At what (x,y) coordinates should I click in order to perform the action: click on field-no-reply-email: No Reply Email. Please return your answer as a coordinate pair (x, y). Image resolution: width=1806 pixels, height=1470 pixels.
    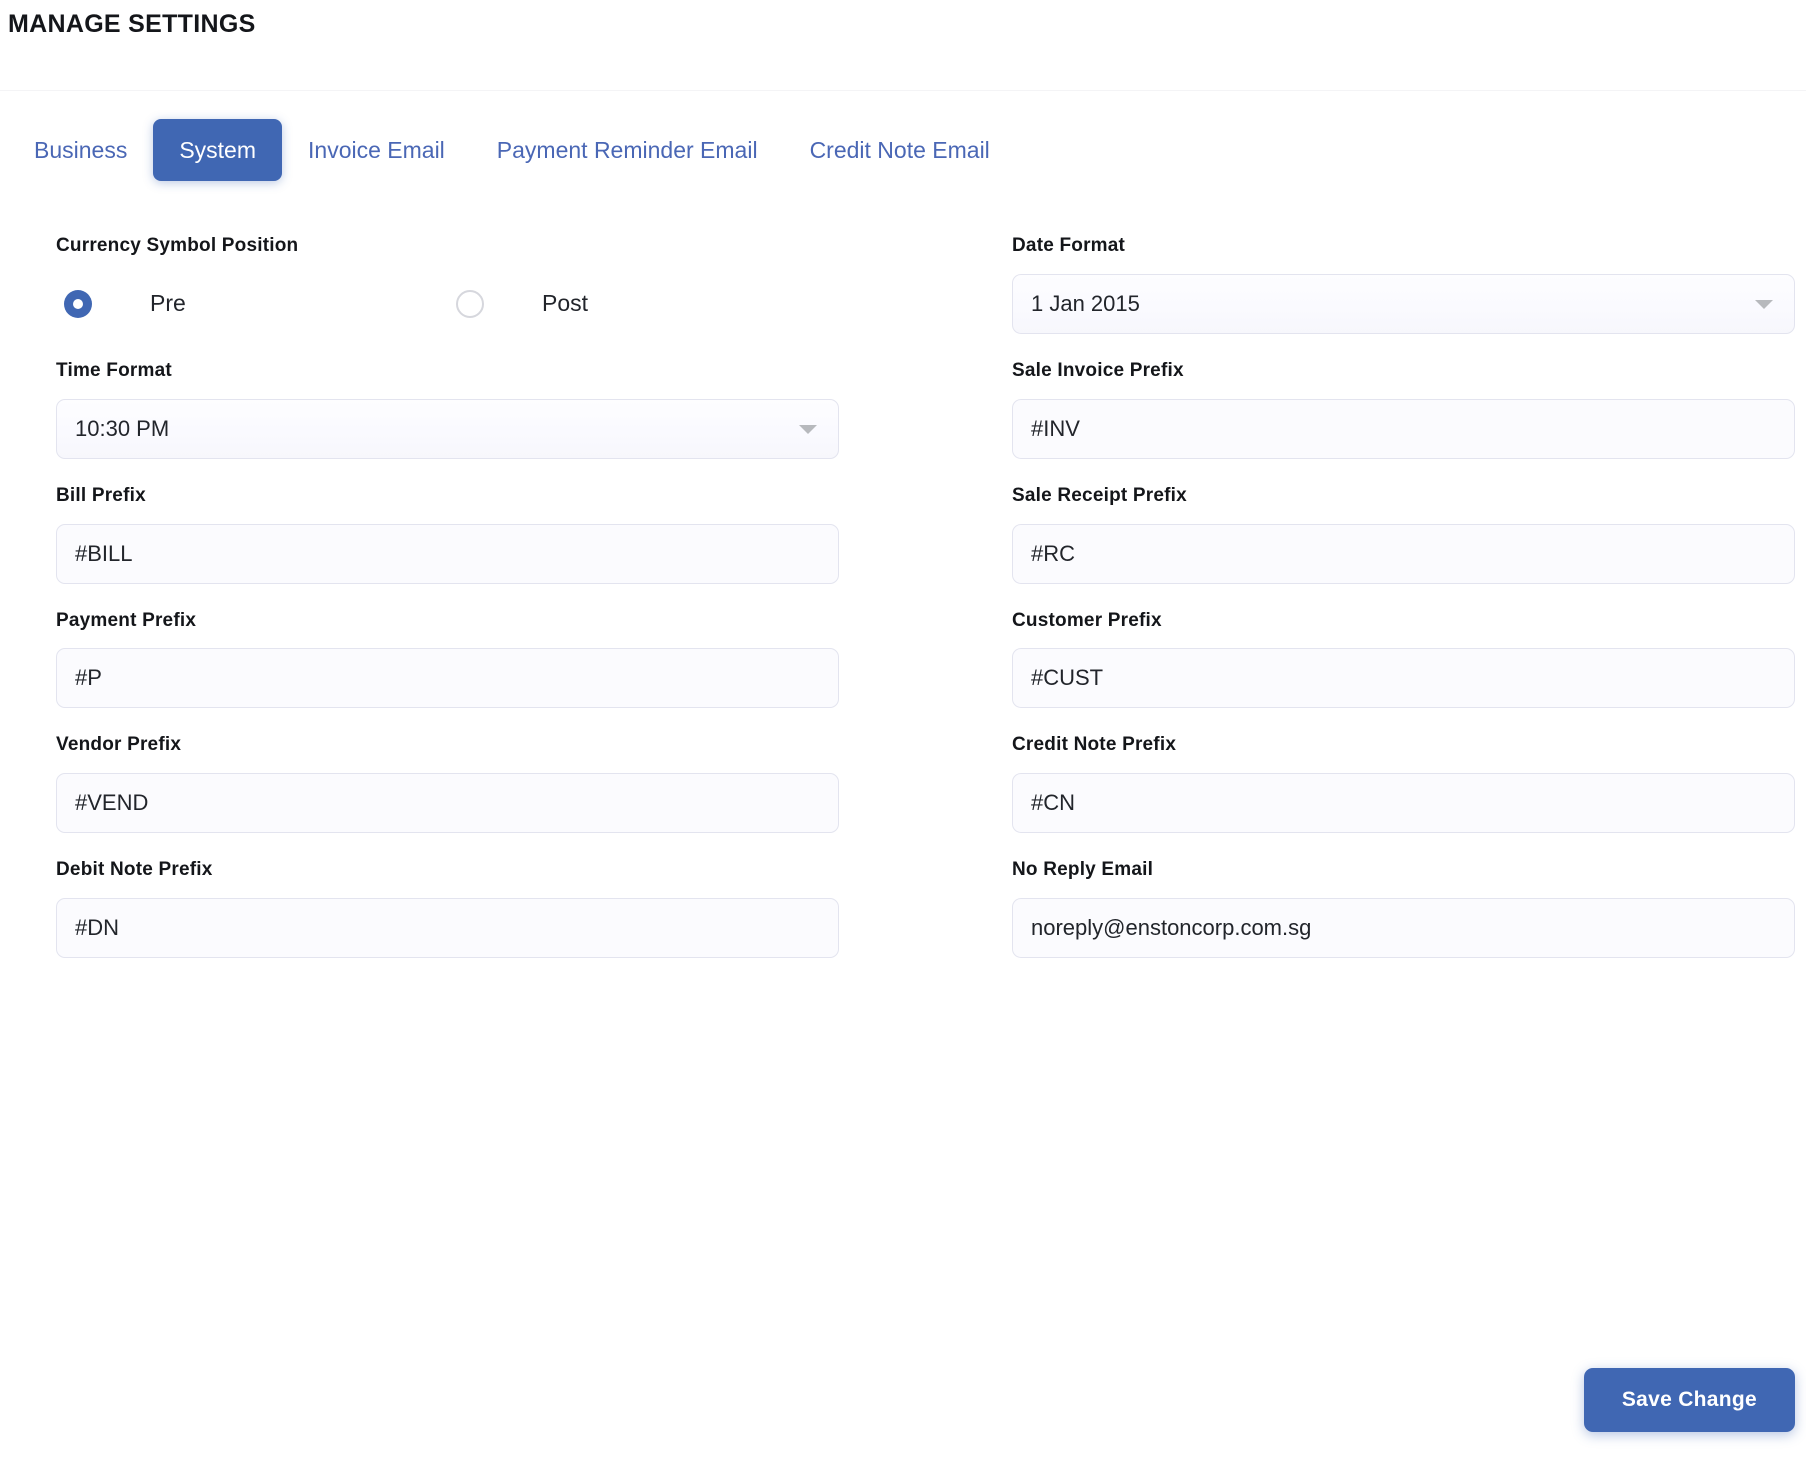
    Looking at the image, I should click on (1403, 908).